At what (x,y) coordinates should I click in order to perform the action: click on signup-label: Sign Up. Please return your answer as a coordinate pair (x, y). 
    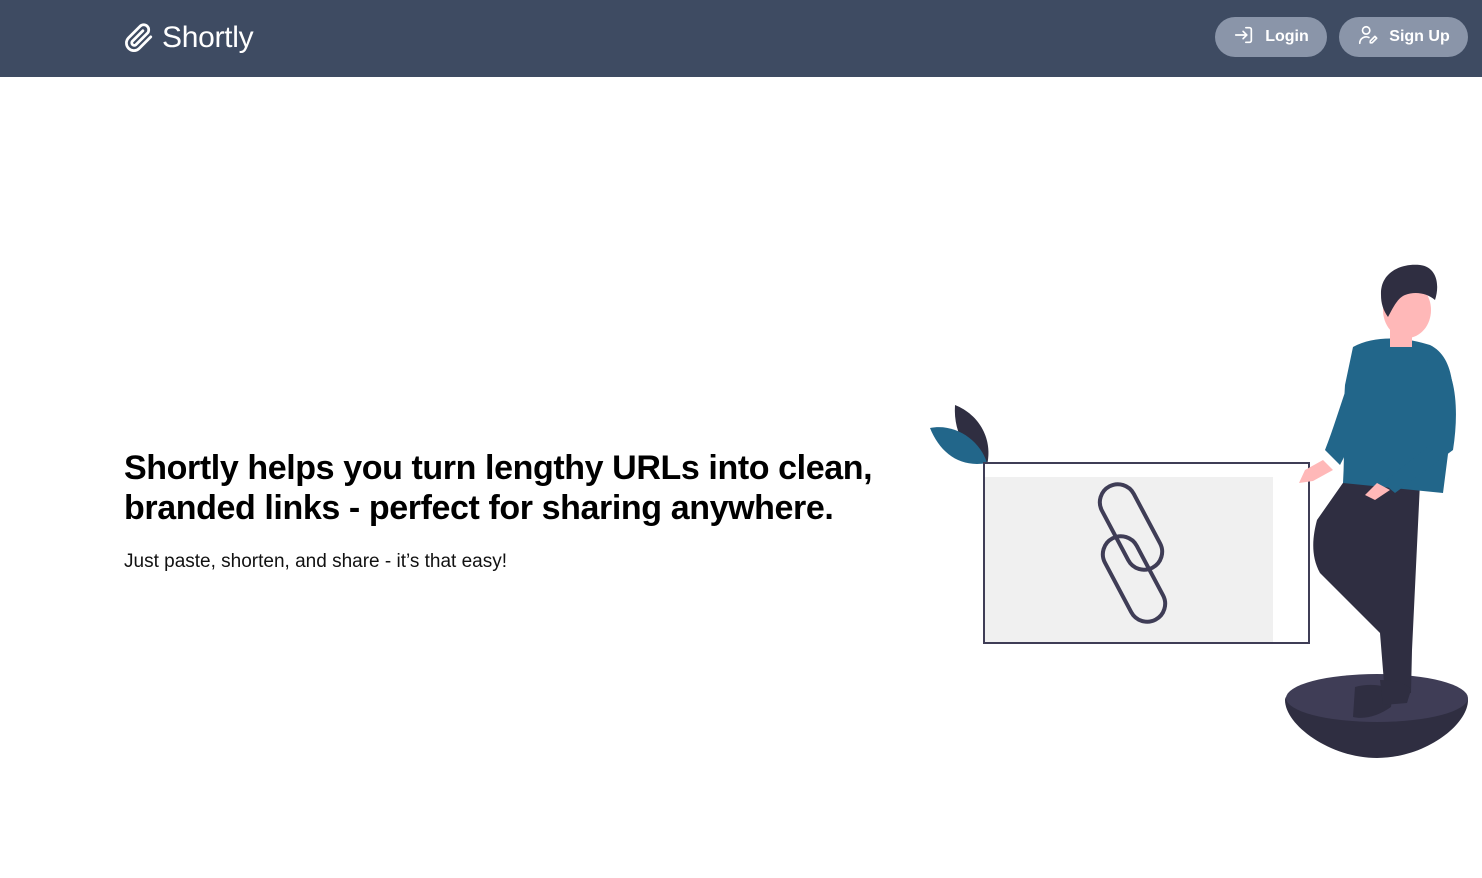
    Looking at the image, I should click on (1419, 36).